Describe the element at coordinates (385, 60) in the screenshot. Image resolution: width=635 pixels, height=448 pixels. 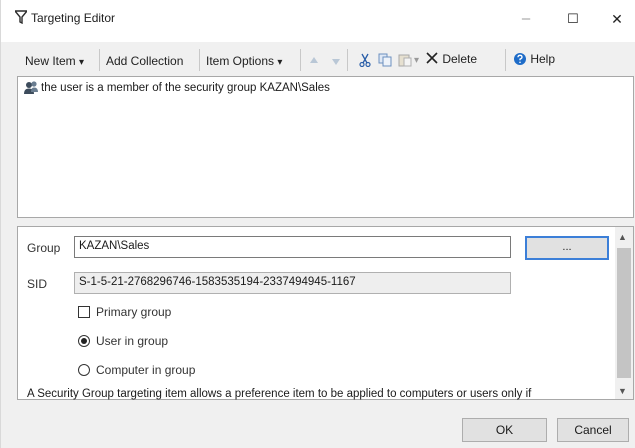
I see `copy-icon` at that location.